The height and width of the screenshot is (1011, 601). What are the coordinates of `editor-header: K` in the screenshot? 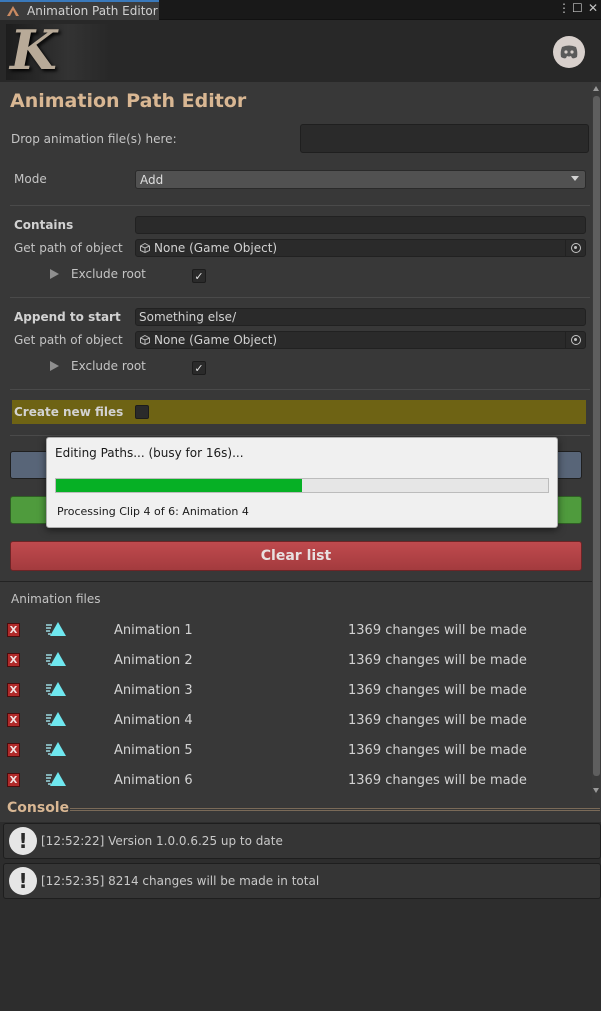 It's located at (300, 50).